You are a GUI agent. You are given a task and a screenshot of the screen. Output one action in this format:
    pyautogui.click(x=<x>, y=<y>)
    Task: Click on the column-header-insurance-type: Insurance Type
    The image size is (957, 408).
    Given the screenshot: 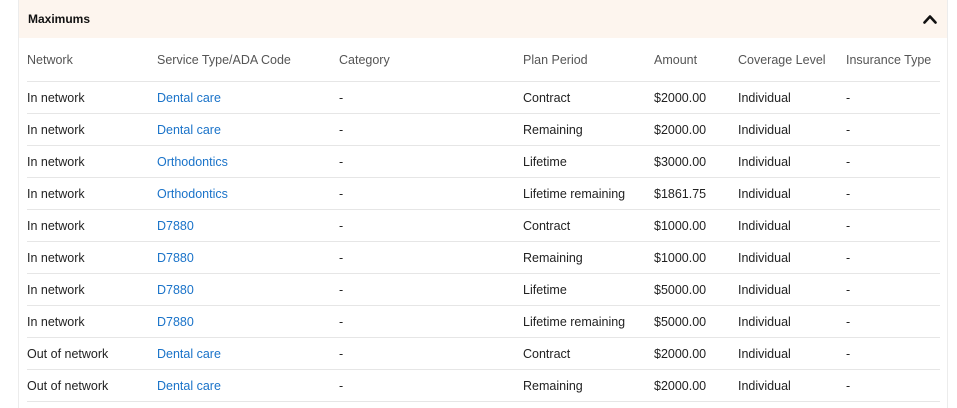 What is the action you would take?
    pyautogui.click(x=893, y=60)
    